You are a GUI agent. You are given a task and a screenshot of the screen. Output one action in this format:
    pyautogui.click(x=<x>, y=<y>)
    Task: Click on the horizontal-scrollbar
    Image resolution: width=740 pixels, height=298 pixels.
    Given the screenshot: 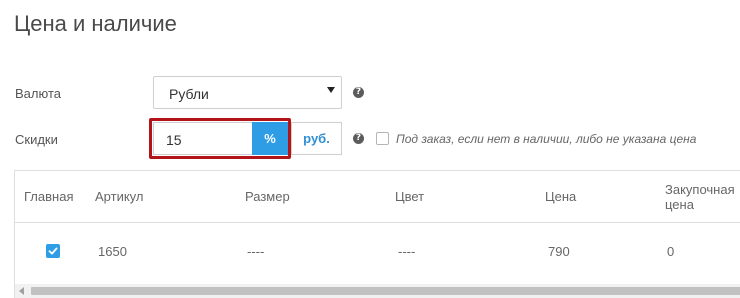 What is the action you would take?
    pyautogui.click(x=377, y=291)
    